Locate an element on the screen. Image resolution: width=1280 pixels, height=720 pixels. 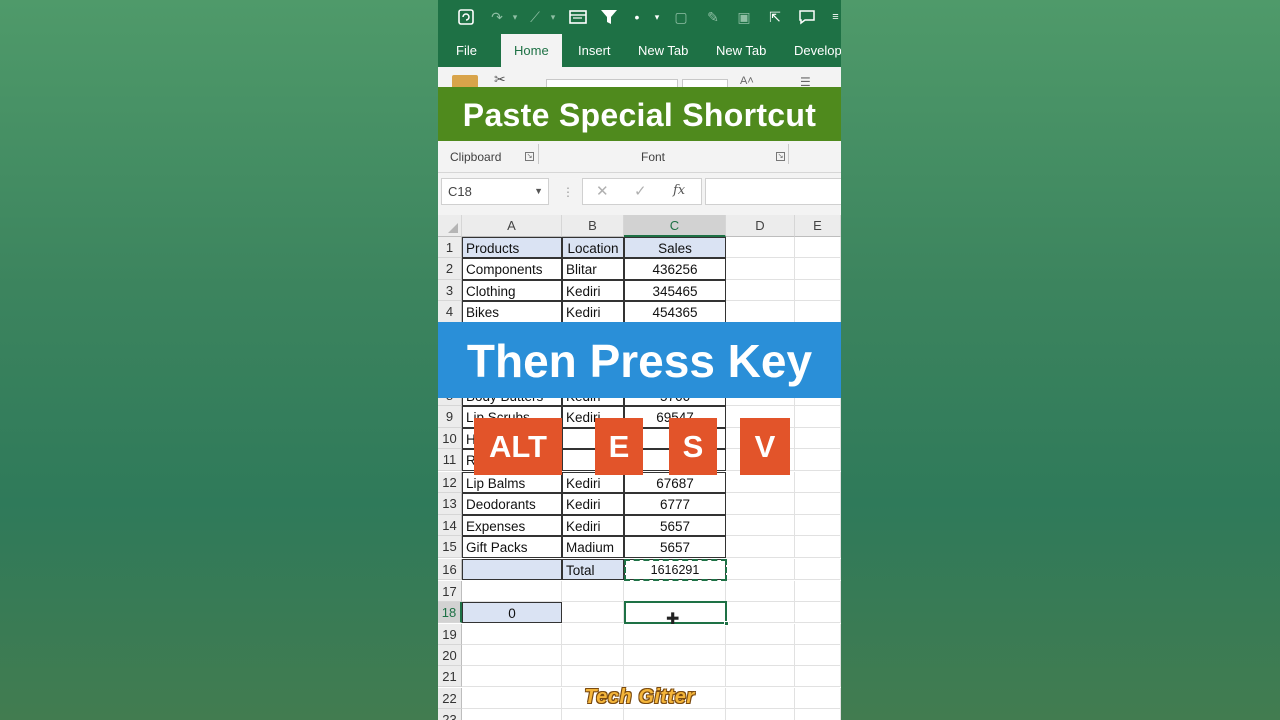
cell-a1: Products is located at coordinates (512, 248).